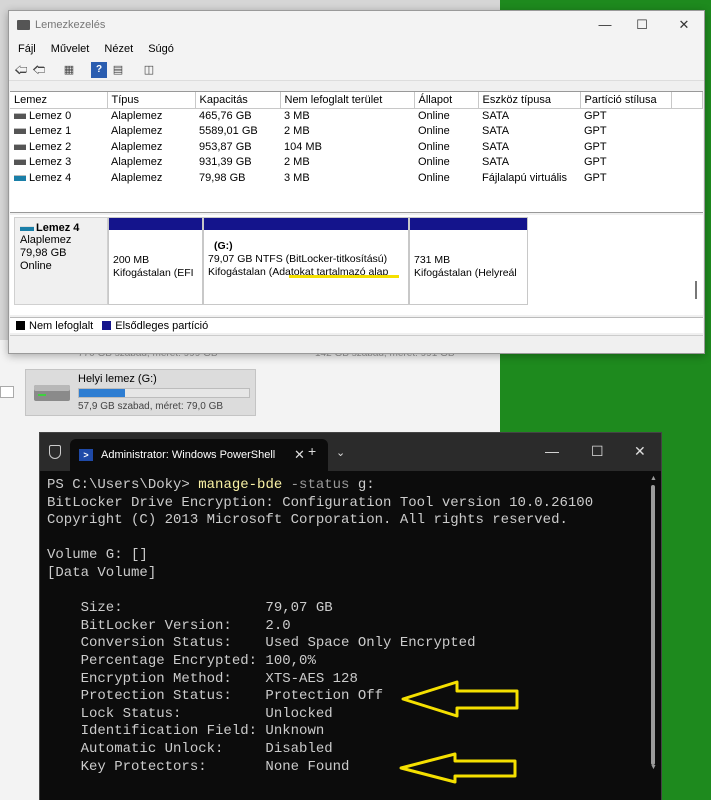 The height and width of the screenshot is (800, 711). What do you see at coordinates (529, 100) in the screenshot?
I see `column-header: Eszköz típusa` at bounding box center [529, 100].